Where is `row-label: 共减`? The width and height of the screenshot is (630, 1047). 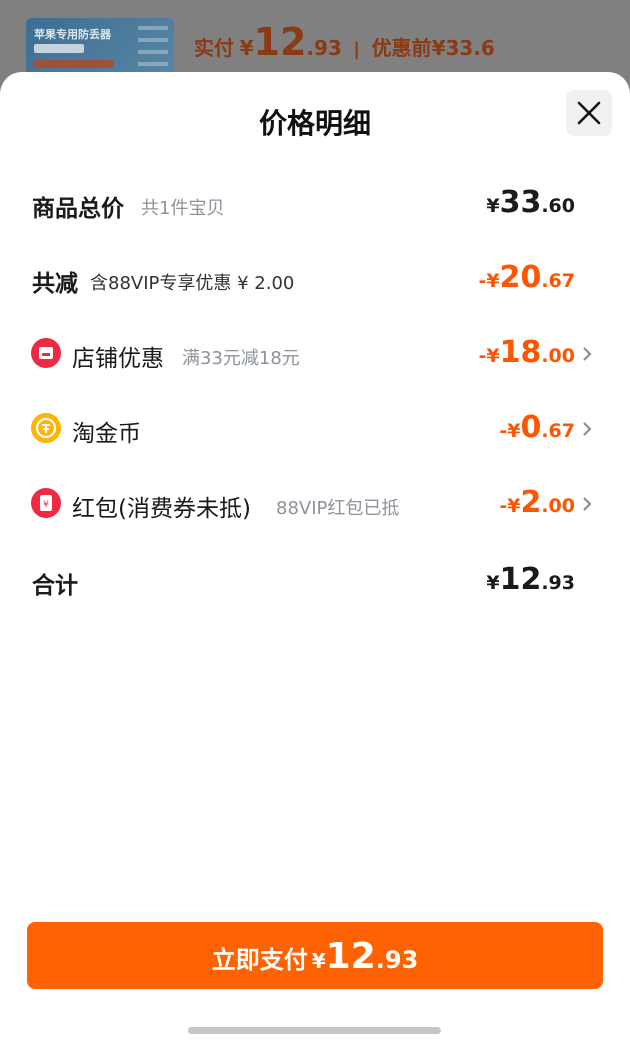 row-label: 共减 is located at coordinates (55, 284).